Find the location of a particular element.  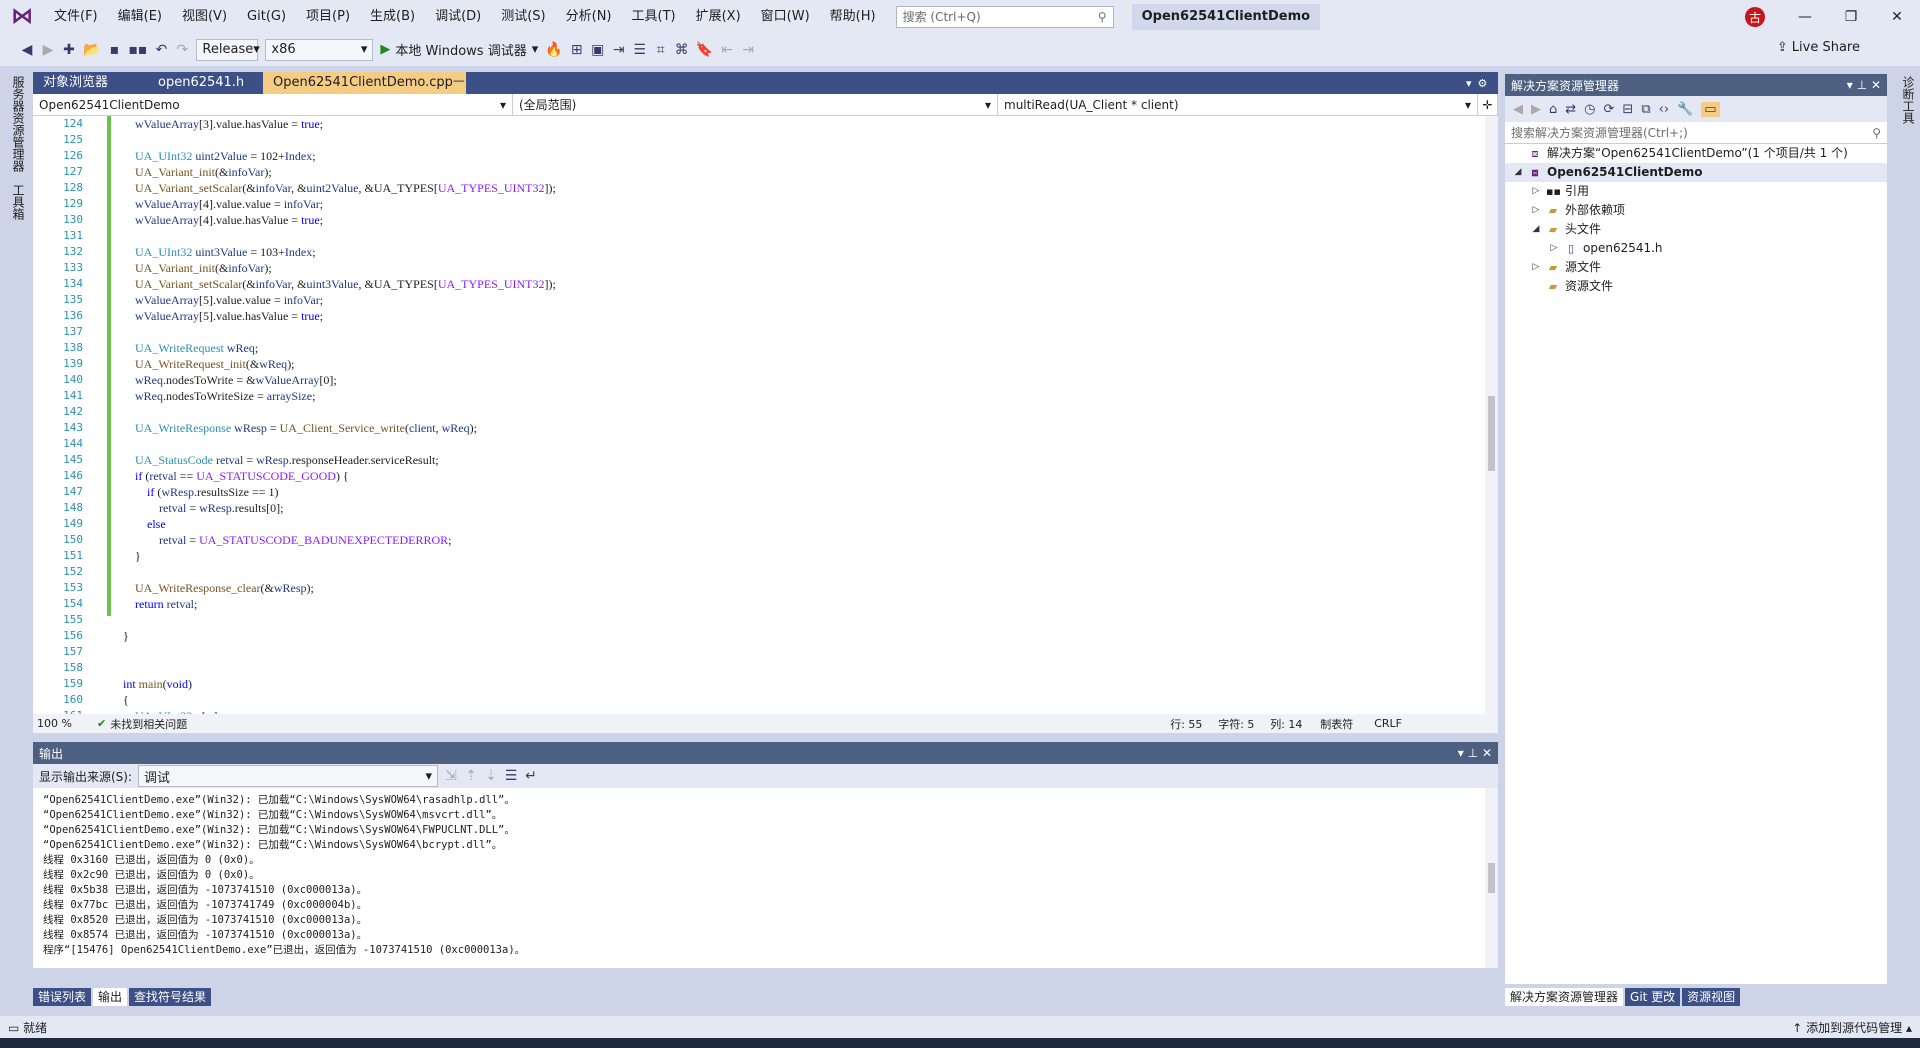

menu-analyze: 分析(N) is located at coordinates (589, 16).